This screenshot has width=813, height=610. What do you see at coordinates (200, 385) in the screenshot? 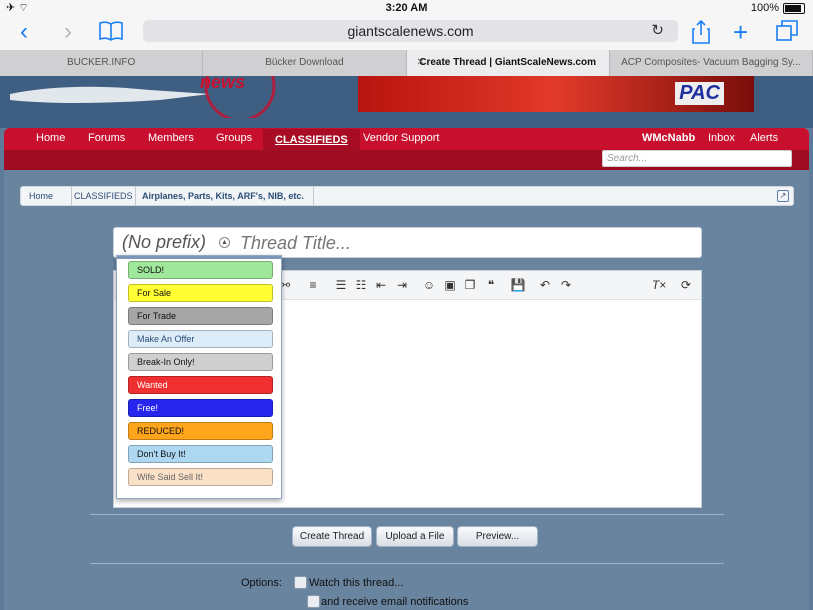
I see `prefix-option: Wanted` at bounding box center [200, 385].